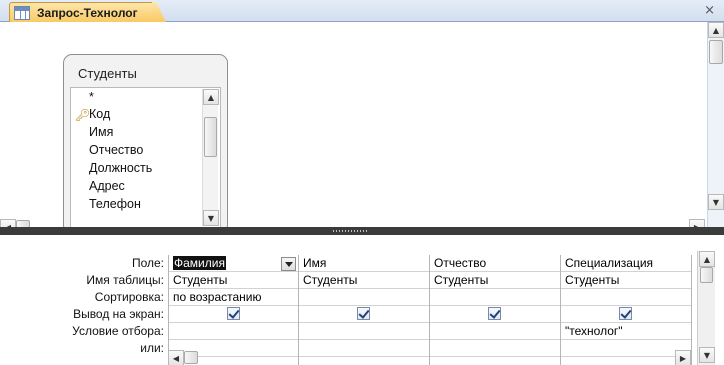  I want to click on row-label-or: или:, so click(152, 348).